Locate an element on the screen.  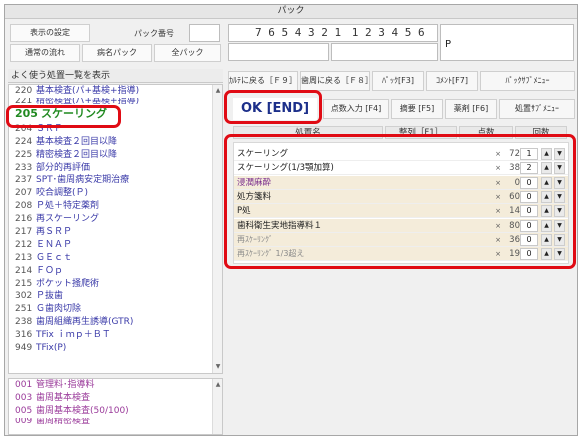
treatment-list-item: 224 基本検査２回目以降 is located at coordinates (115, 142).